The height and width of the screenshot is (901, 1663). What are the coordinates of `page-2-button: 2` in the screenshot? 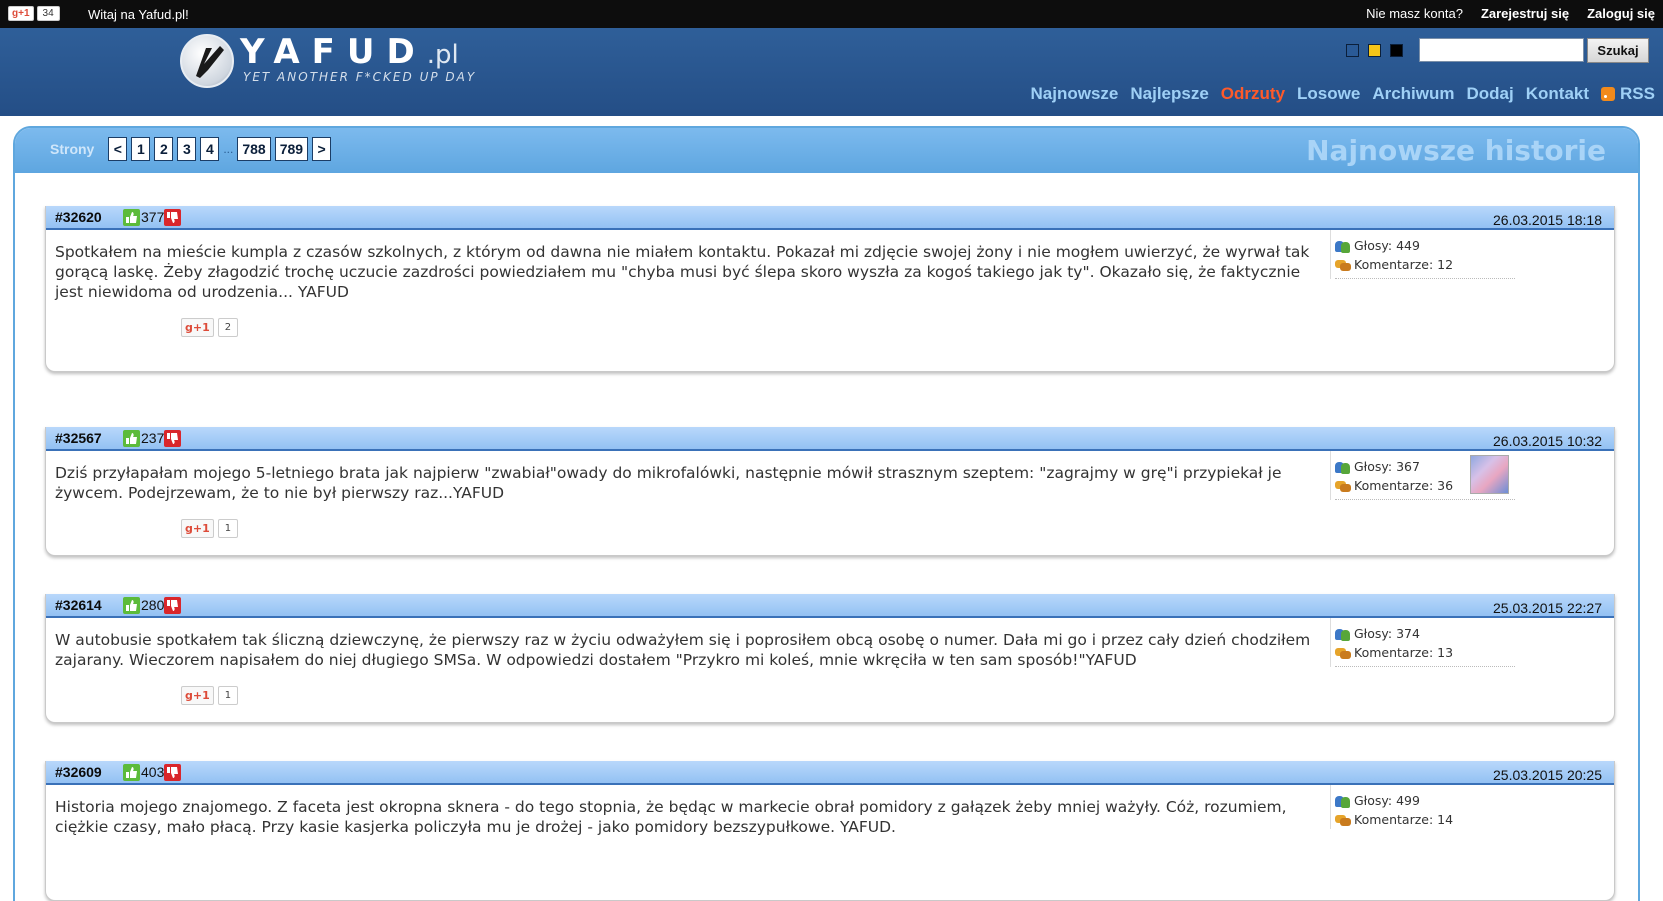 It's located at (164, 149).